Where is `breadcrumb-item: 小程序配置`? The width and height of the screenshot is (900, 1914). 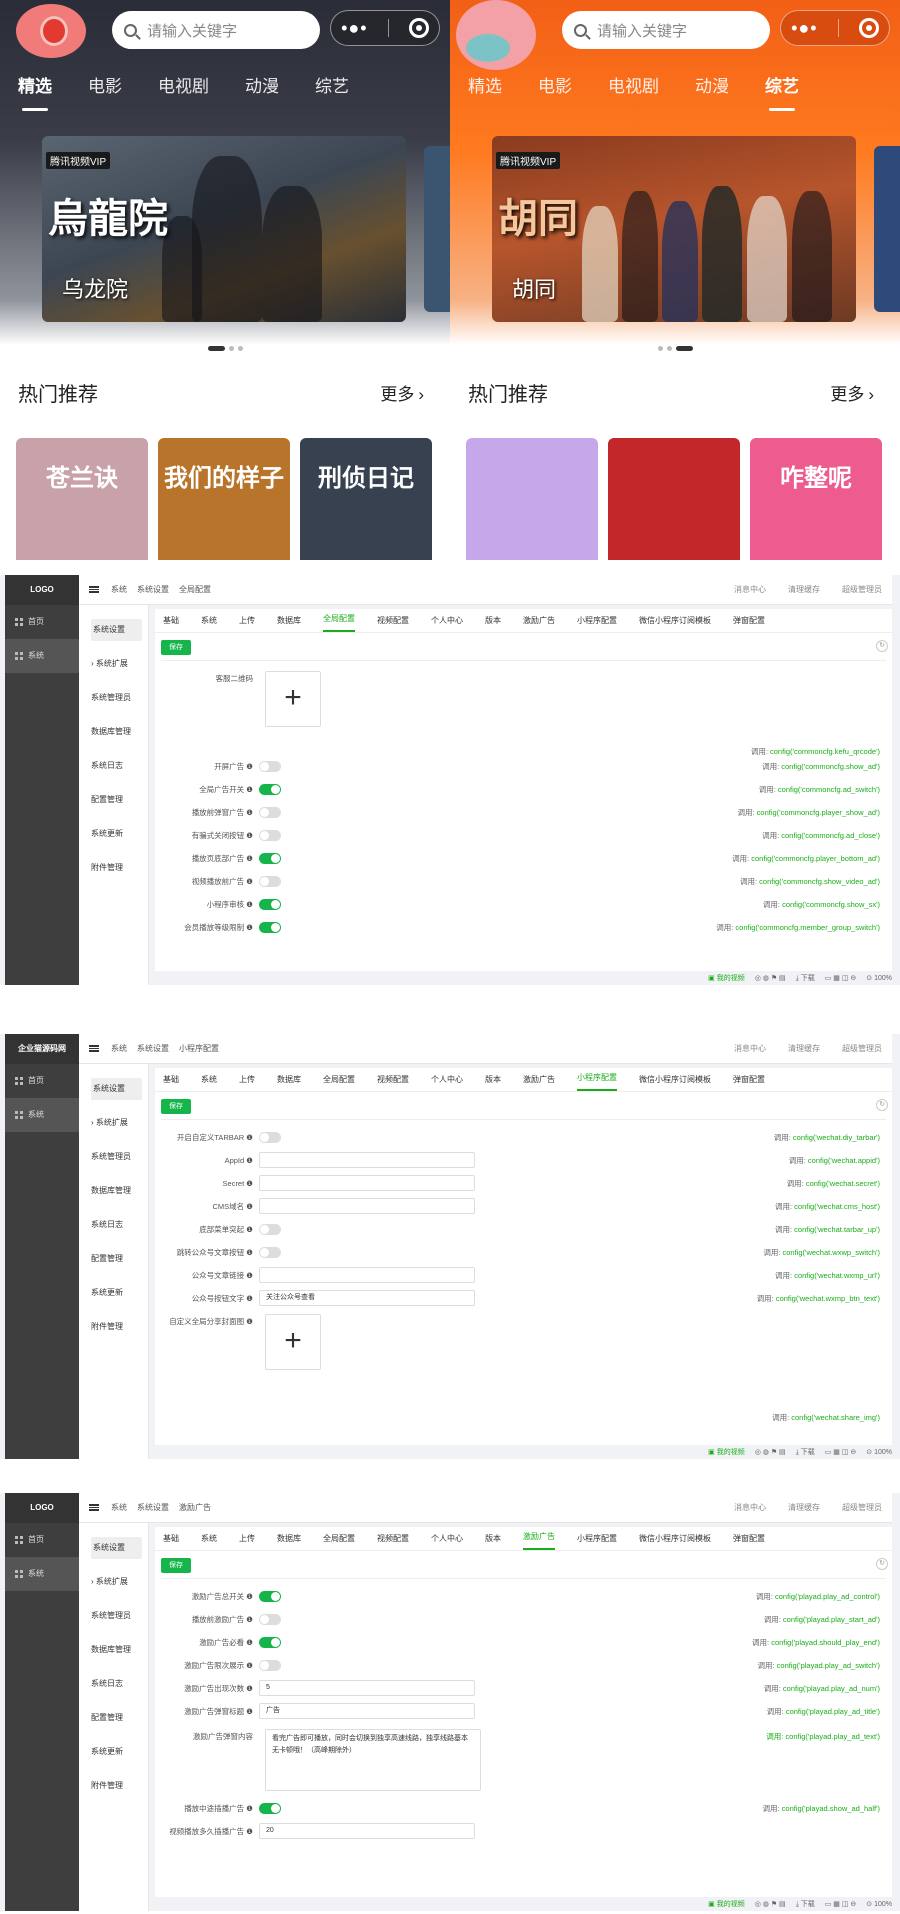
breadcrumb-item: 小程序配置 is located at coordinates (199, 1048).